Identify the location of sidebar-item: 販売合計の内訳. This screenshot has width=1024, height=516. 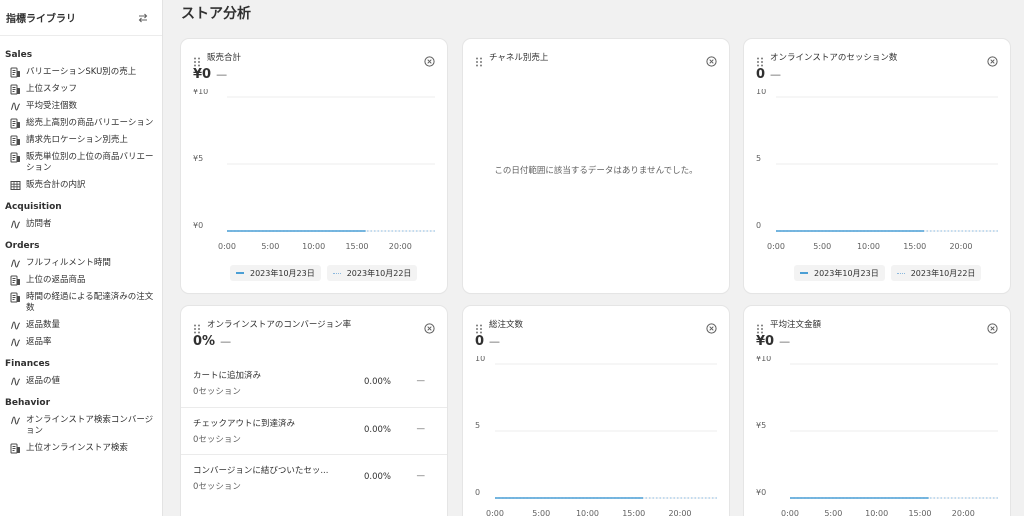
(81, 185).